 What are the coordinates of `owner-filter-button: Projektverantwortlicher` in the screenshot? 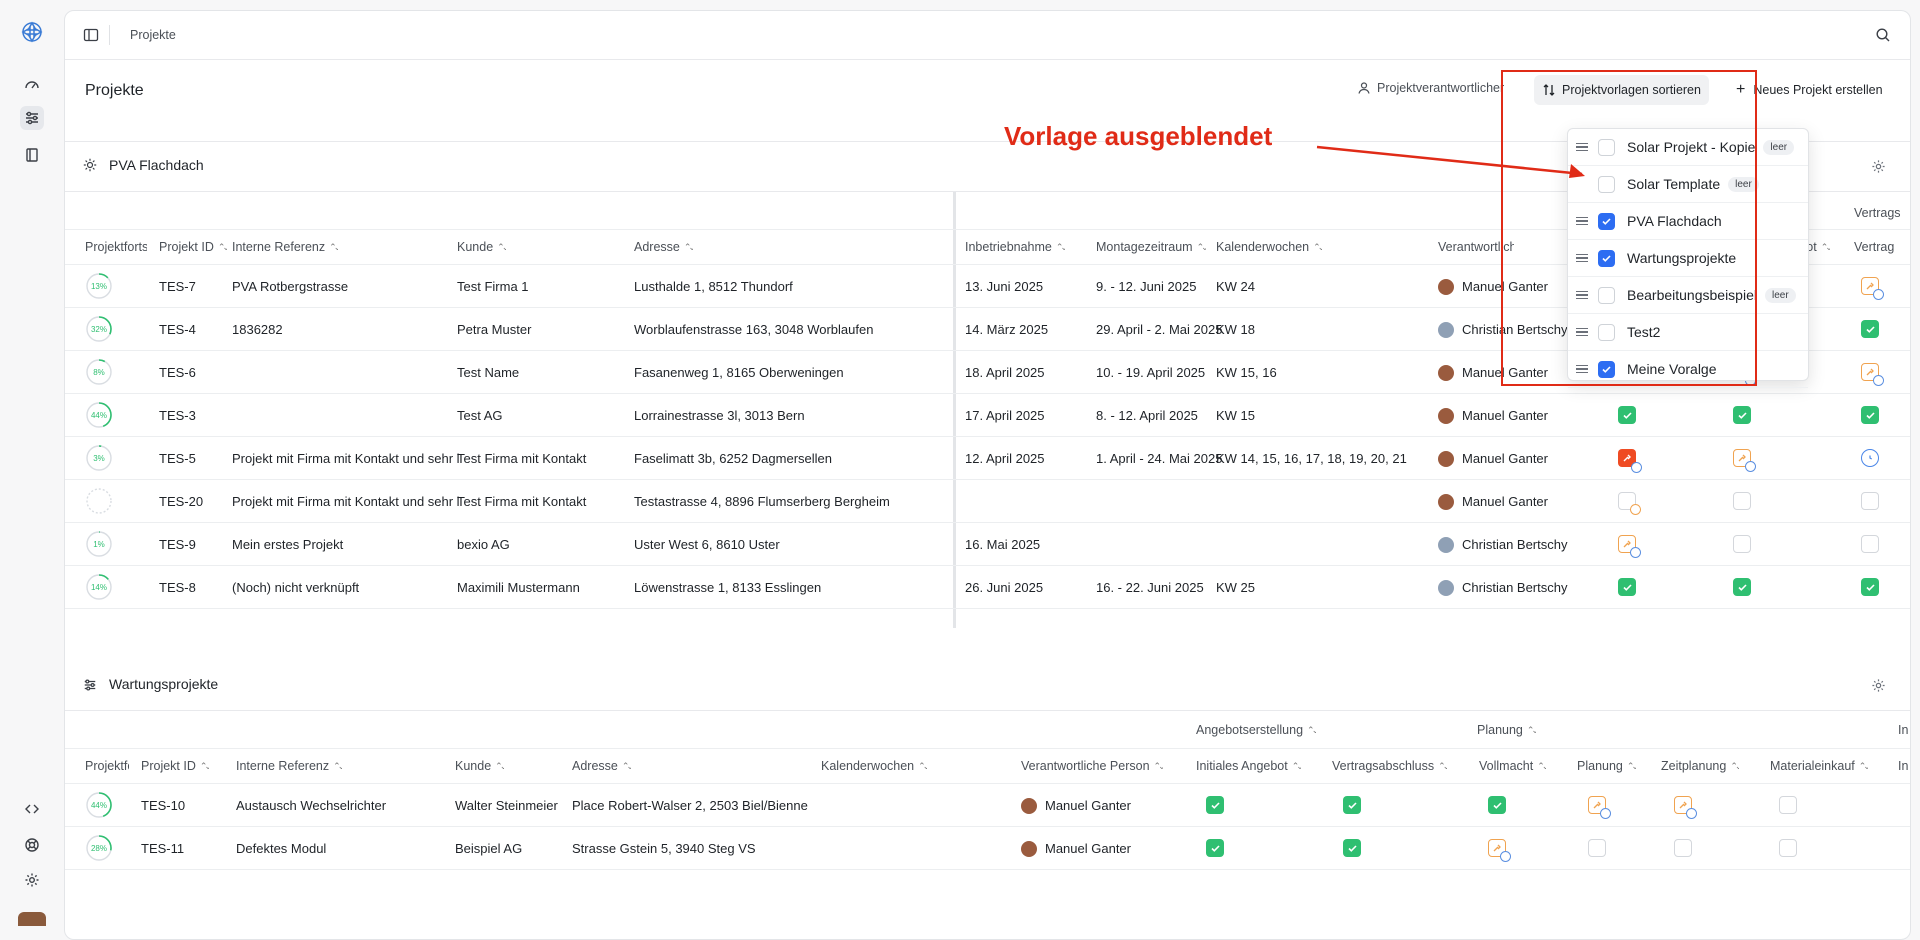 It's located at (1430, 88).